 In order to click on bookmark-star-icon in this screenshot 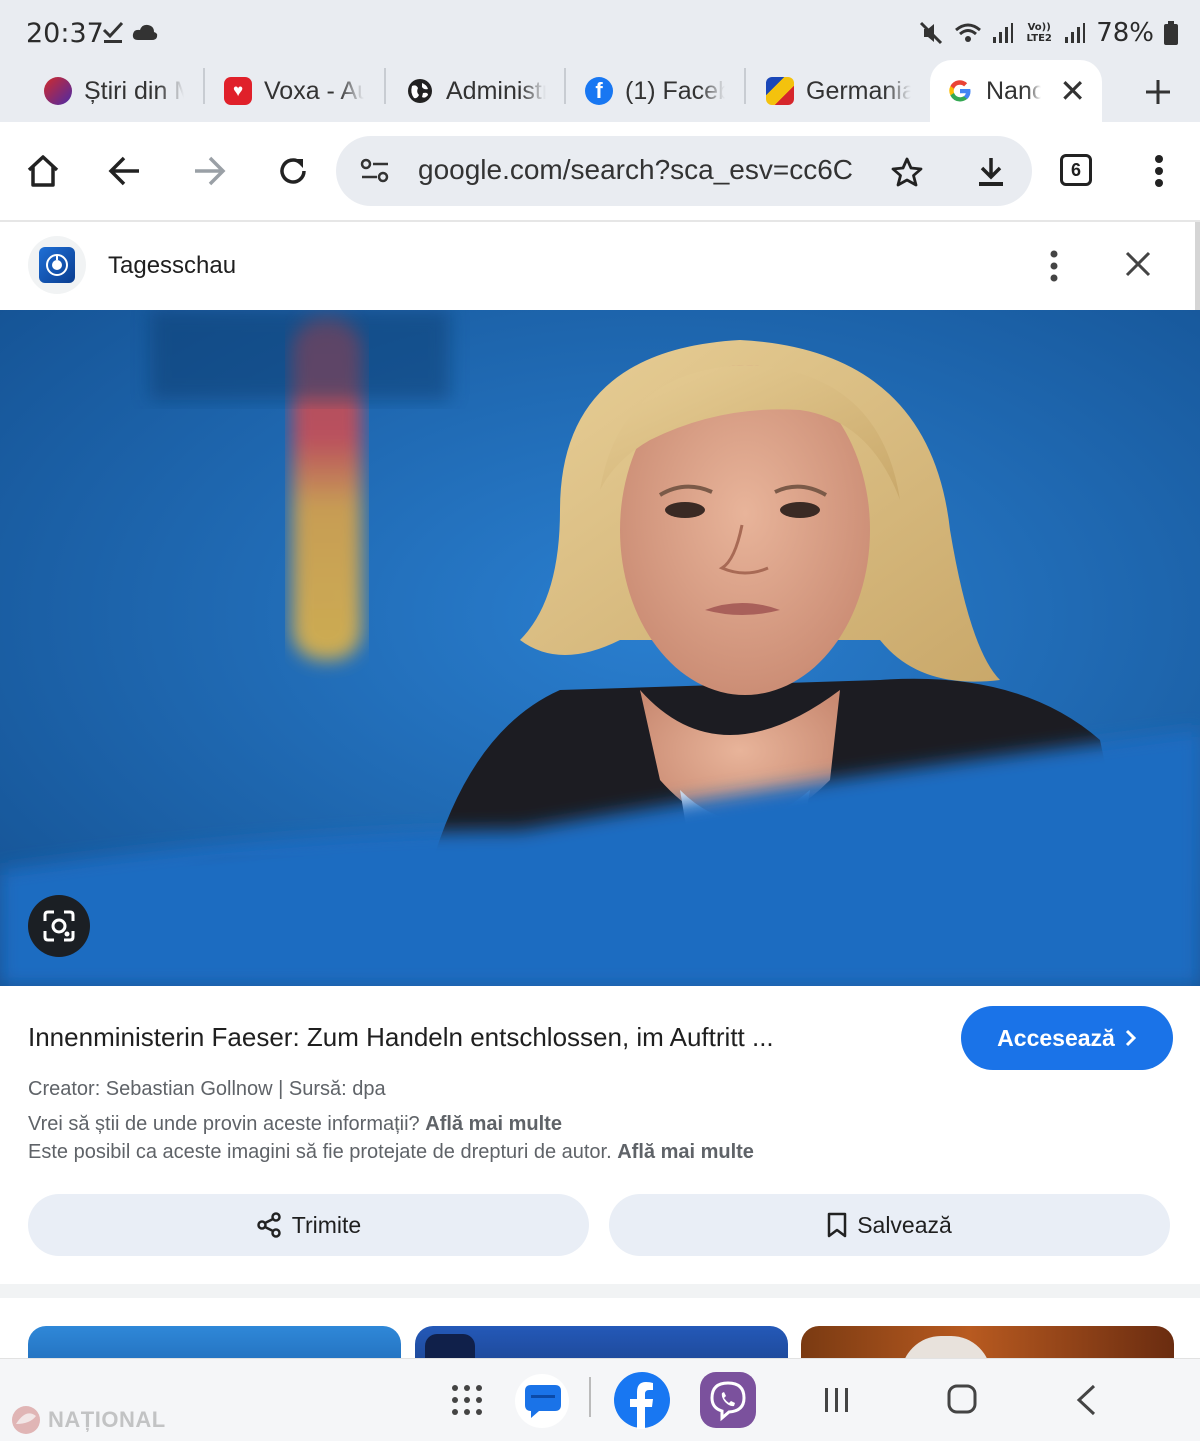, I will do `click(907, 172)`.